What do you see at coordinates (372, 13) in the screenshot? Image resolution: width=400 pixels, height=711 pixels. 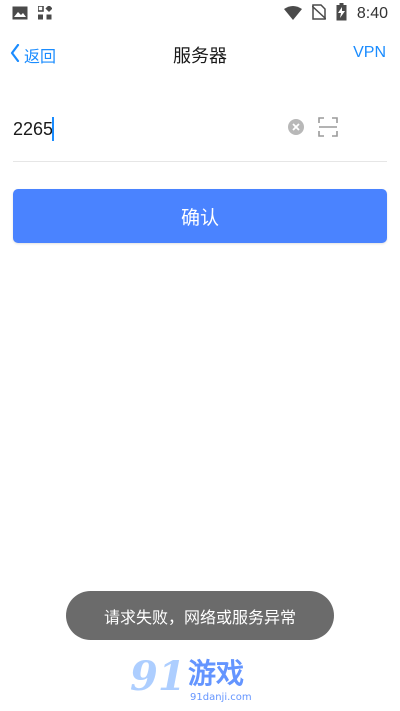 I see `status-time: 8:40` at bounding box center [372, 13].